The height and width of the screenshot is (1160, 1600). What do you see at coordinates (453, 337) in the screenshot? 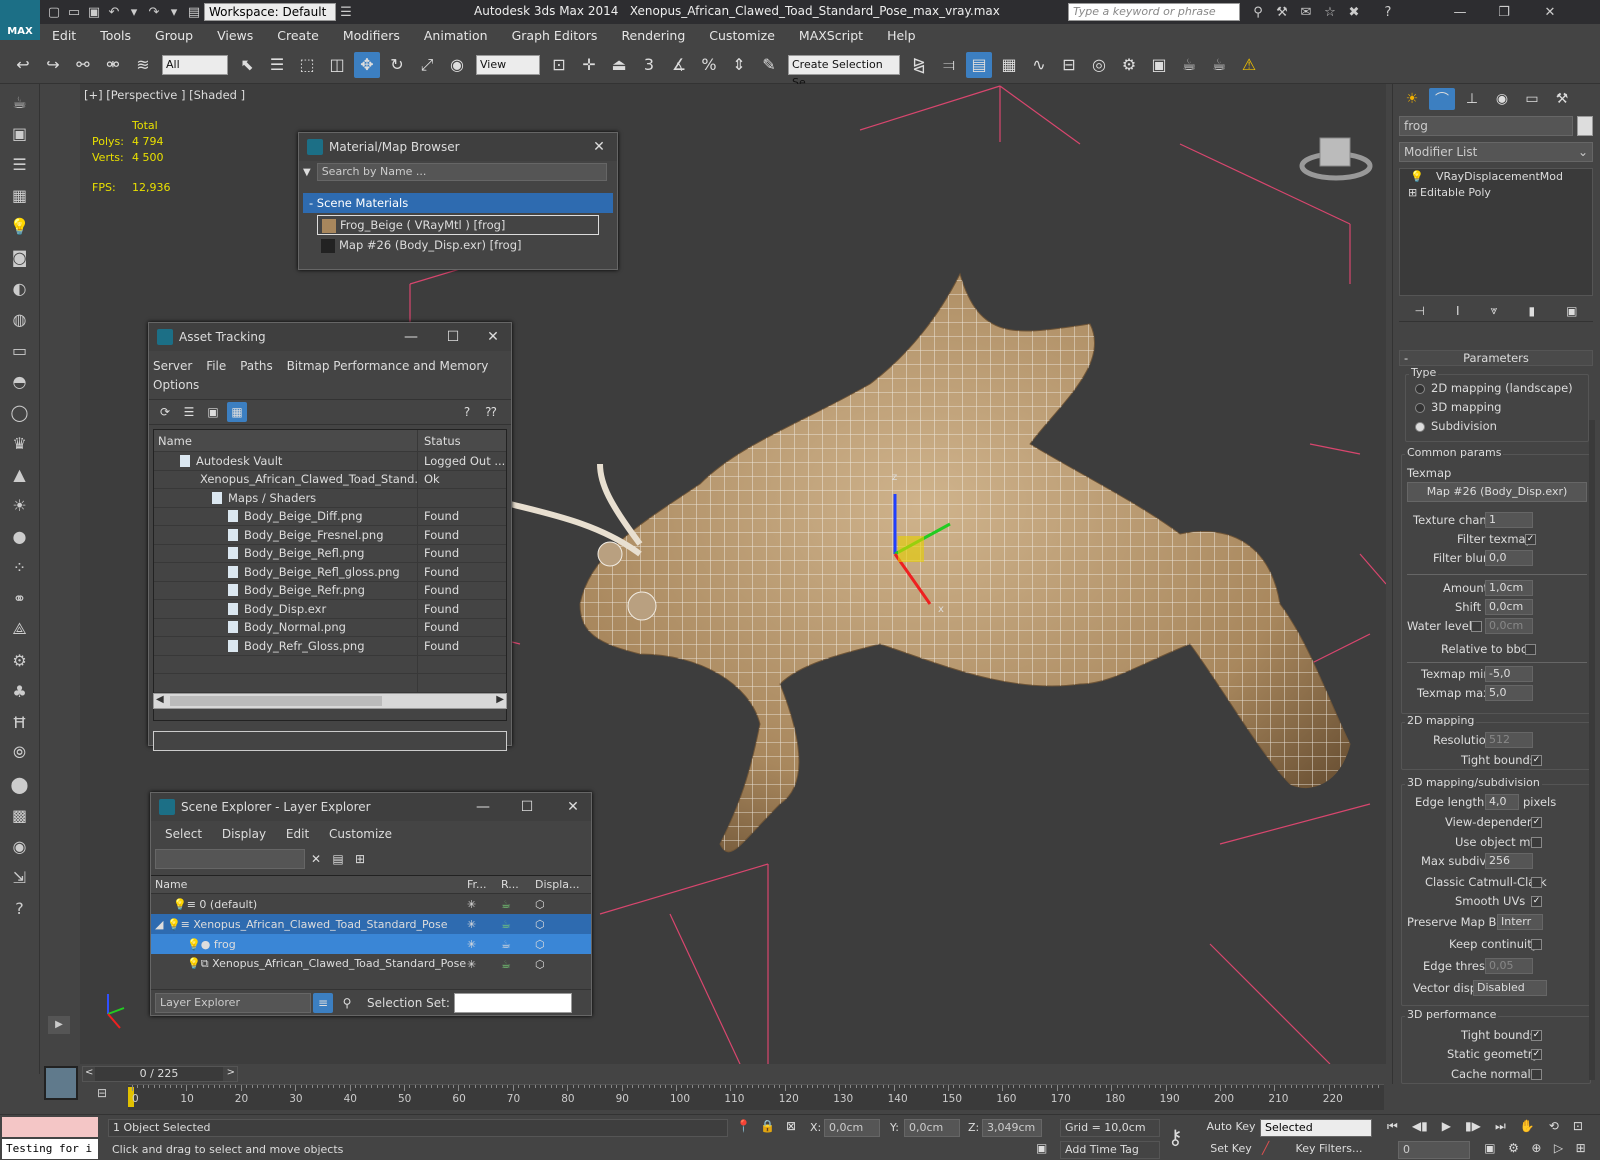
I see `maximize-icon: ☐` at bounding box center [453, 337].